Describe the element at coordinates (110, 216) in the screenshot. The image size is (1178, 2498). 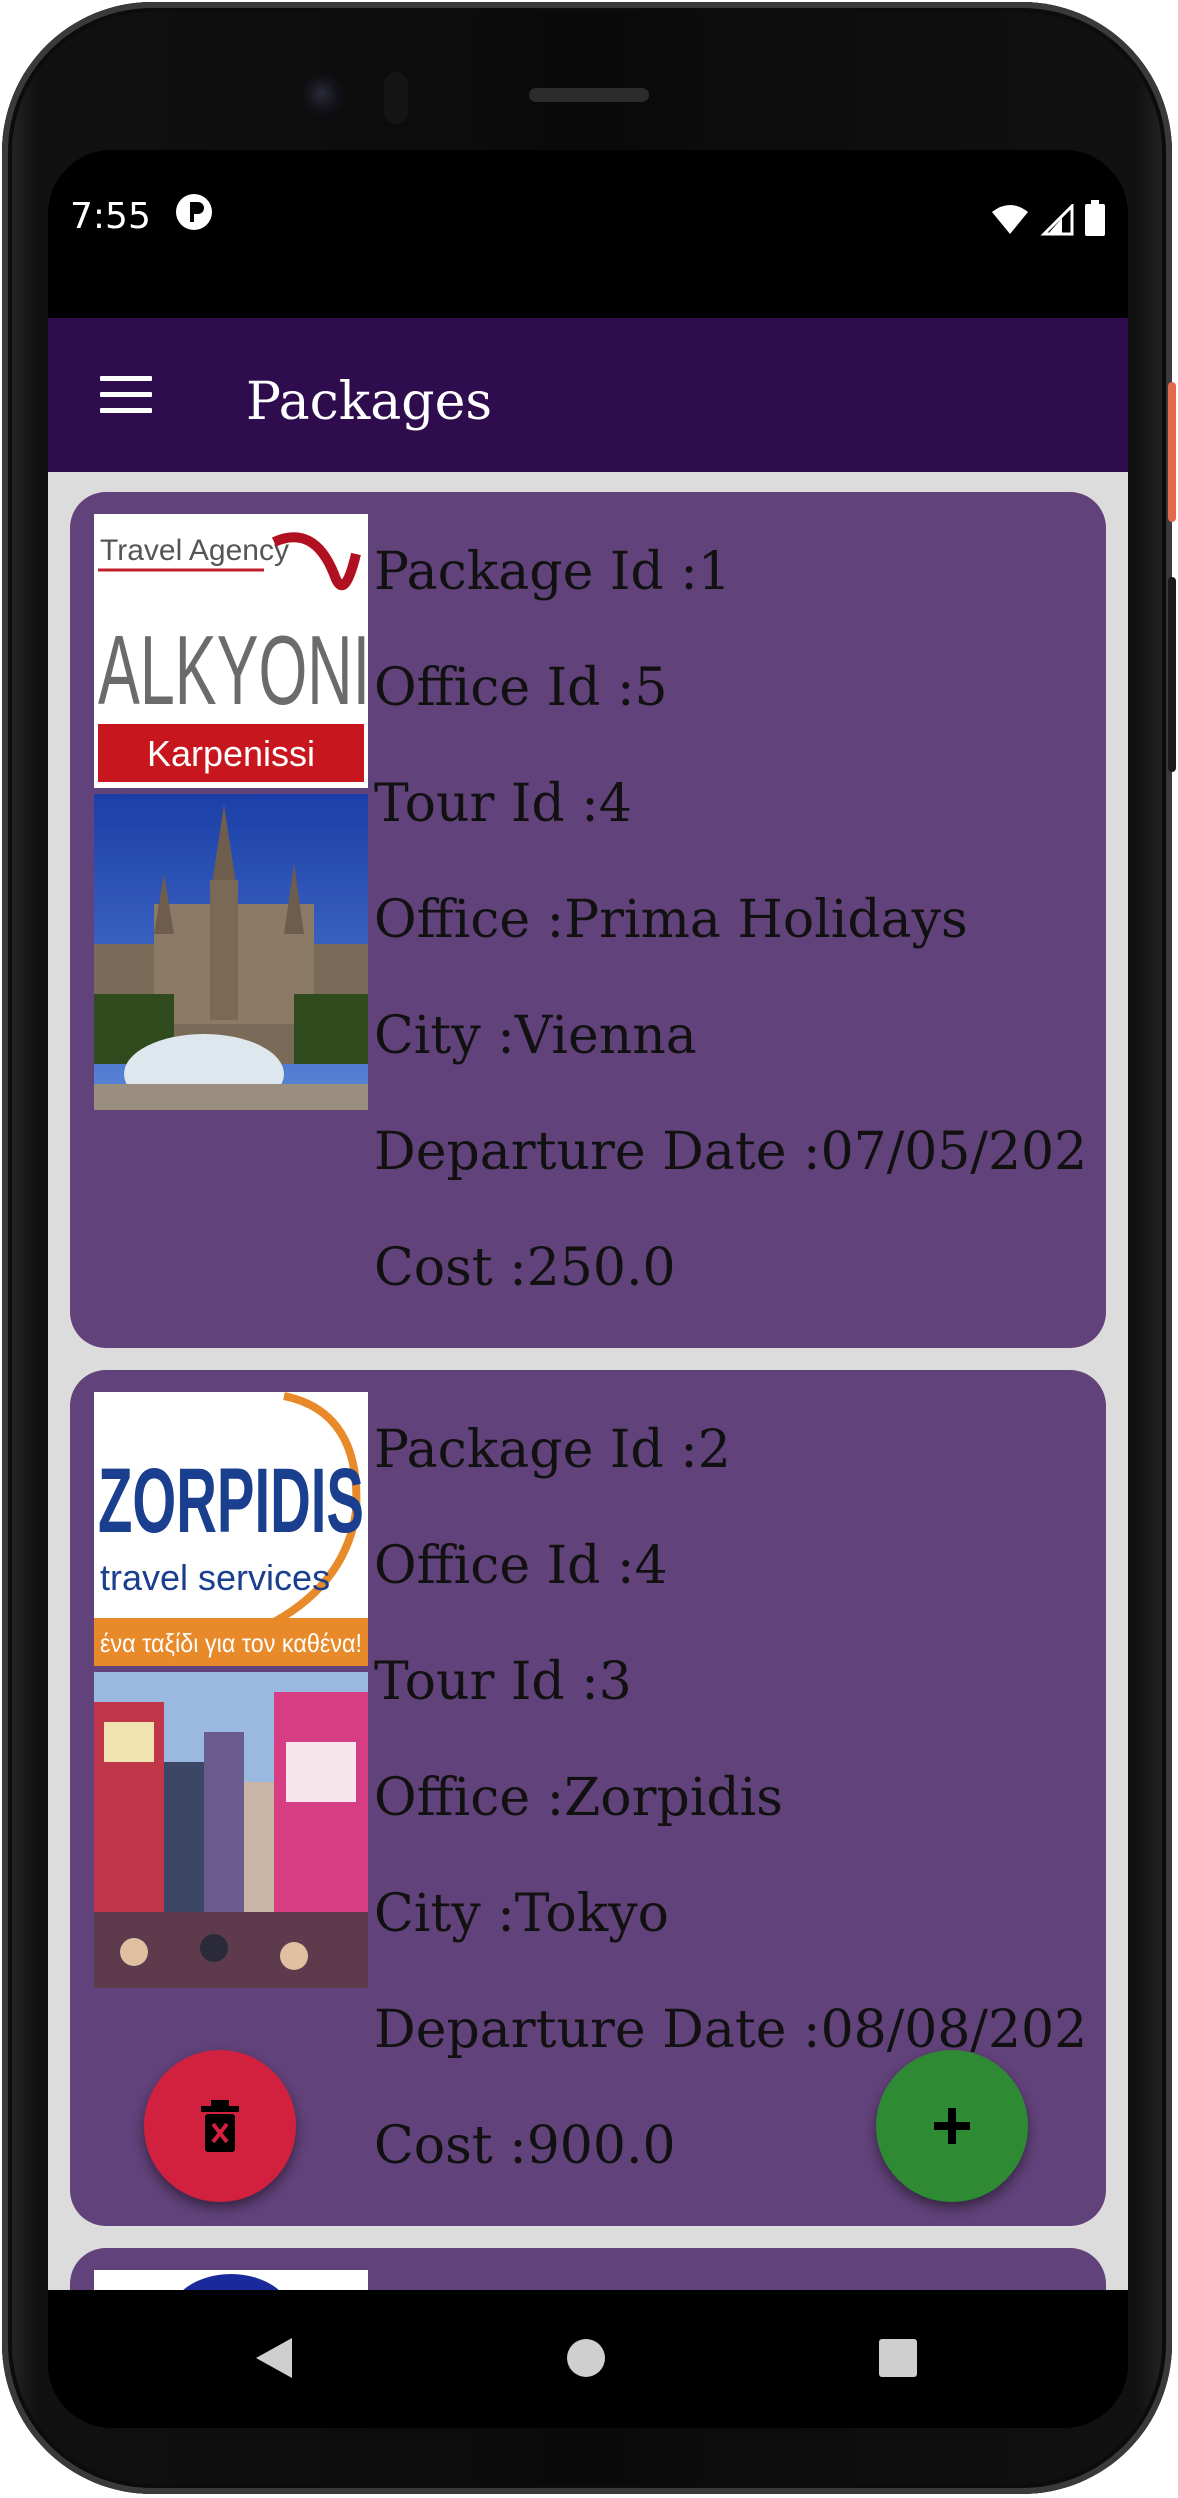
I see `status-time: 7:55` at that location.